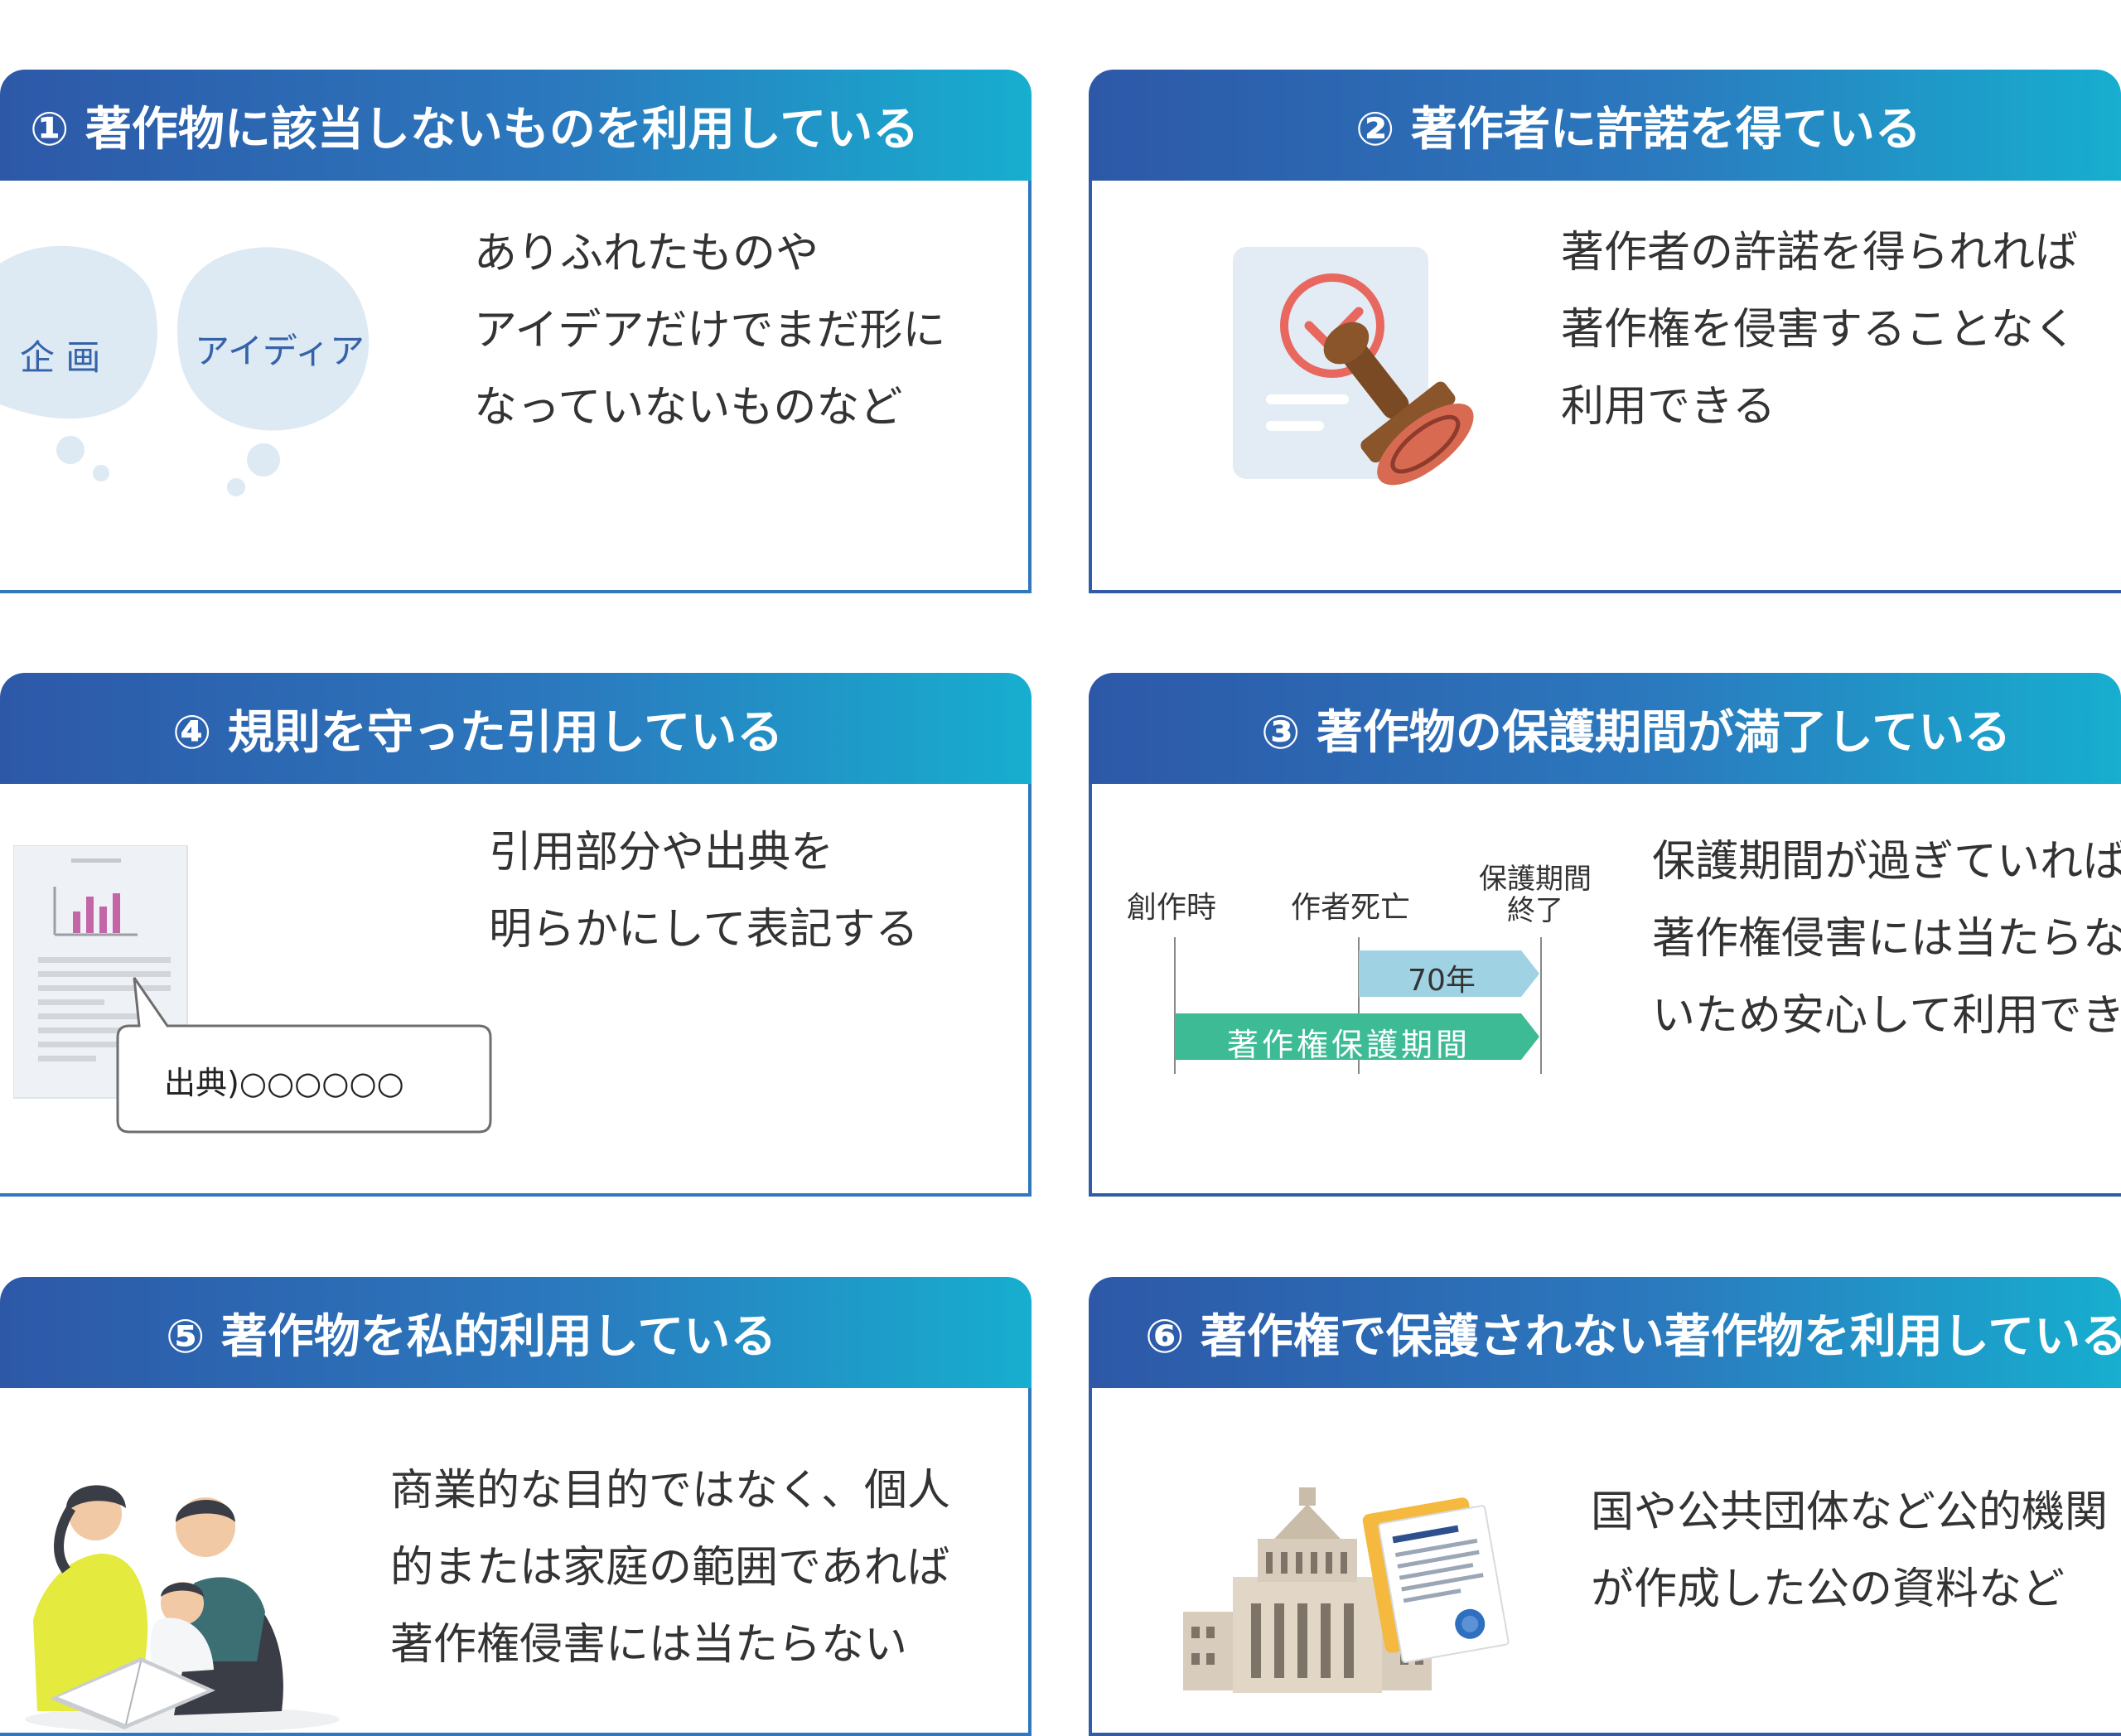 This screenshot has width=2121, height=1736. I want to click on citation-speech-bubble, so click(304, 1055).